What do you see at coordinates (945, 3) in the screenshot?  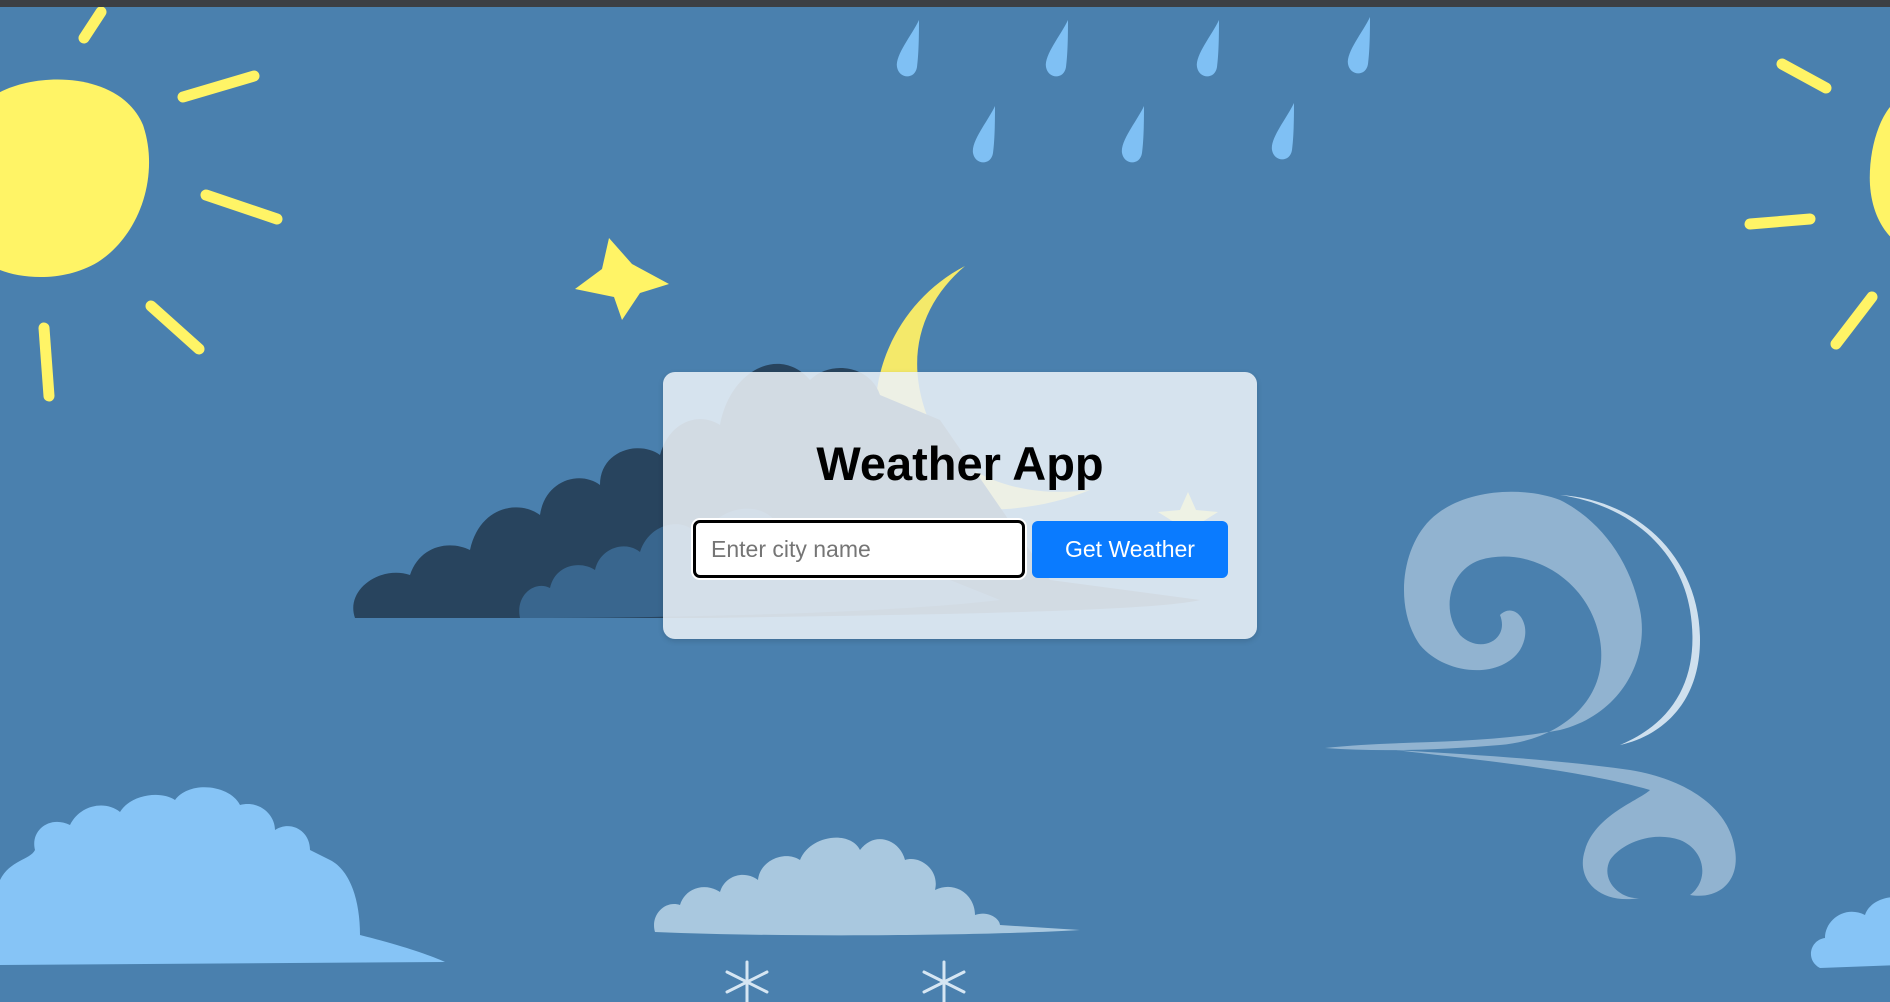 I see `browser-top-bar` at bounding box center [945, 3].